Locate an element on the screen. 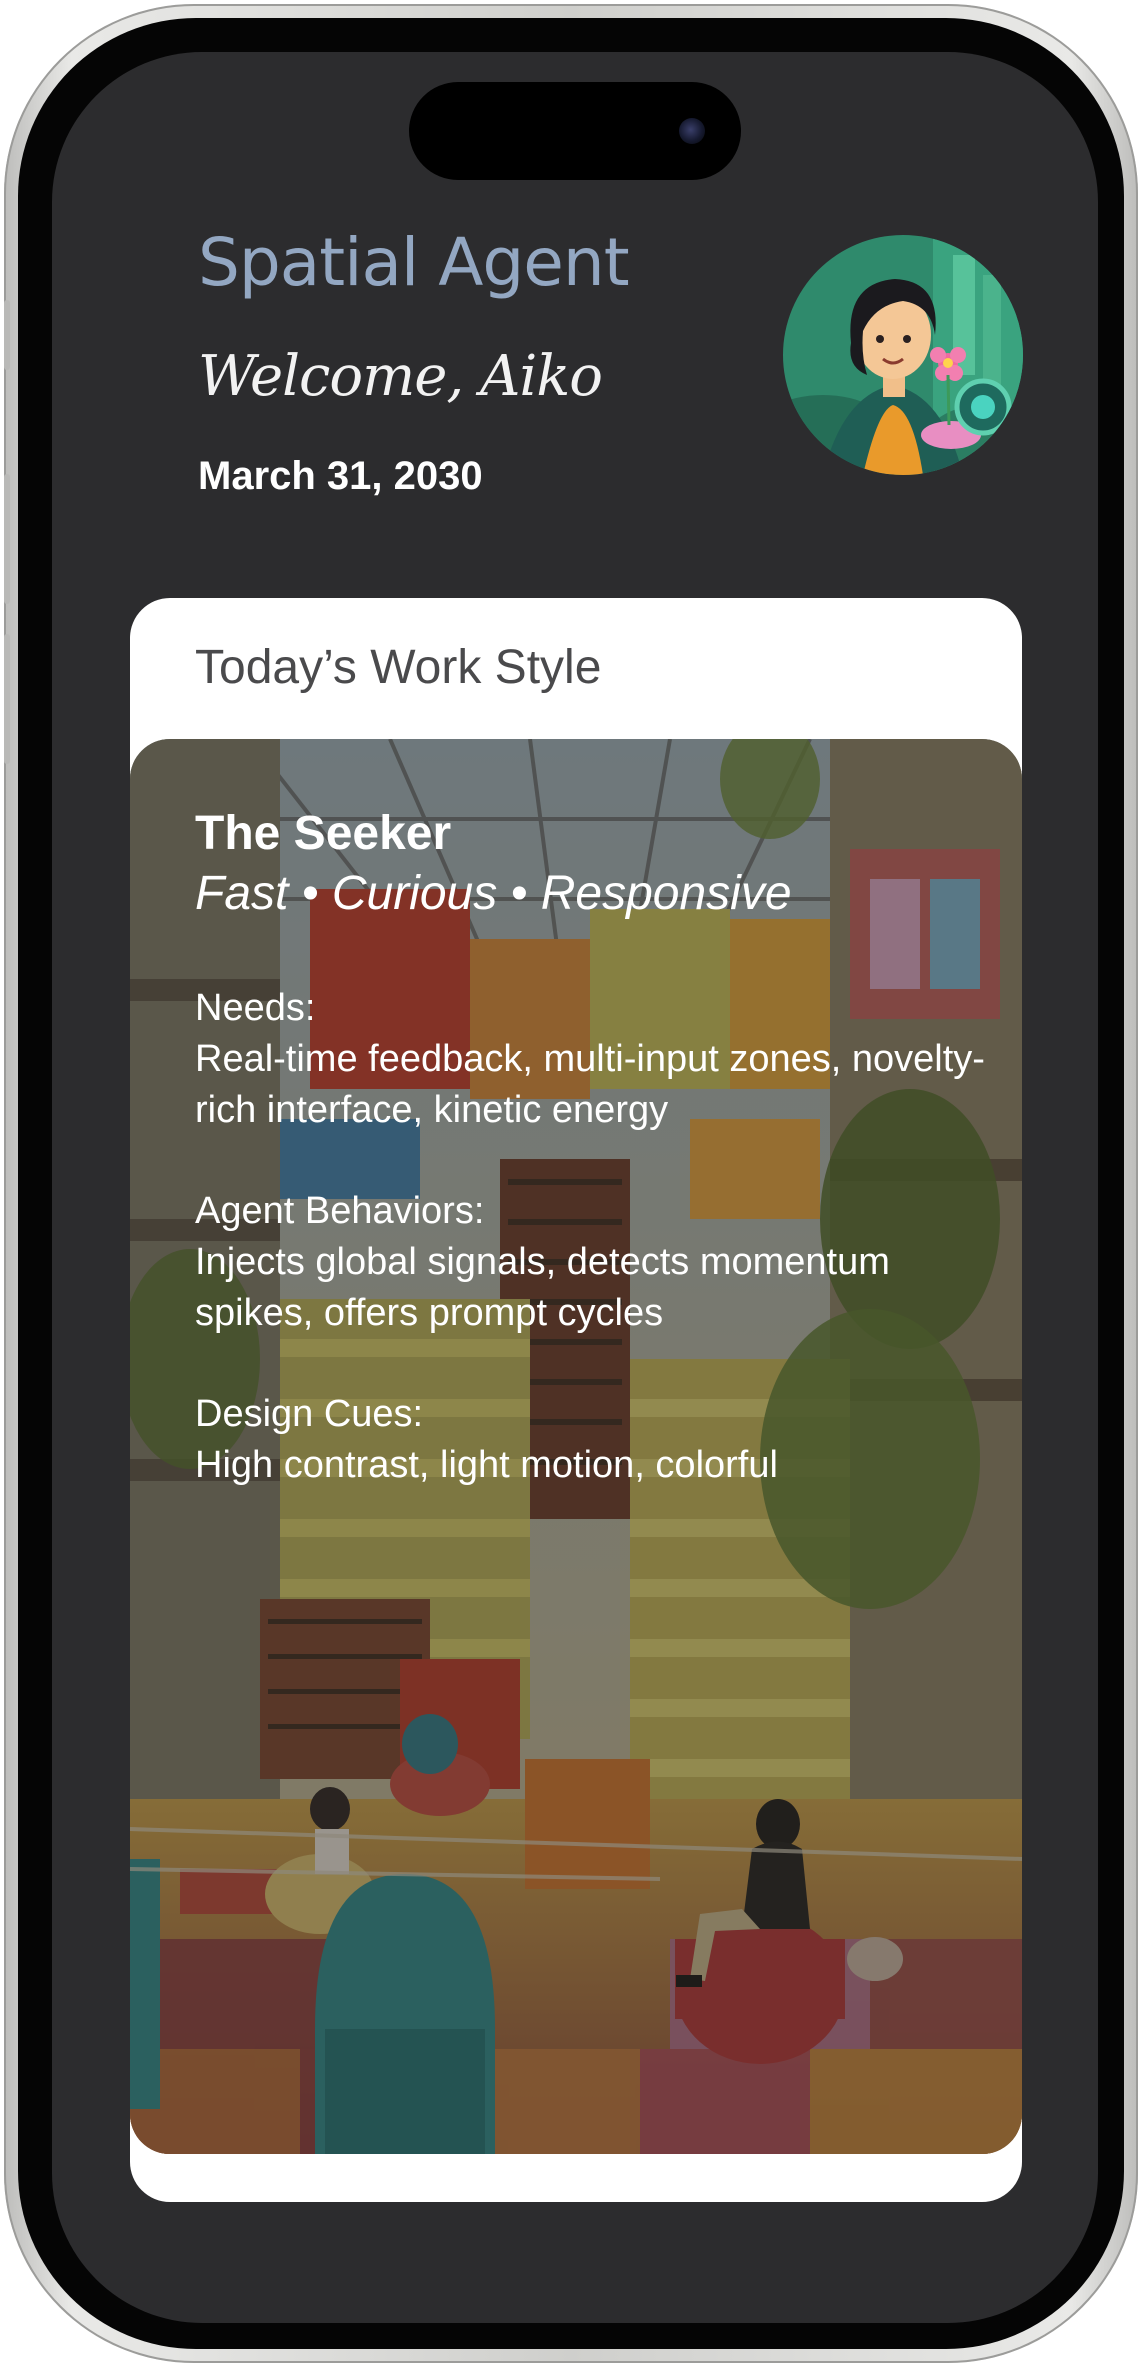  design-cues-label: Design Cues: is located at coordinates (309, 1414).